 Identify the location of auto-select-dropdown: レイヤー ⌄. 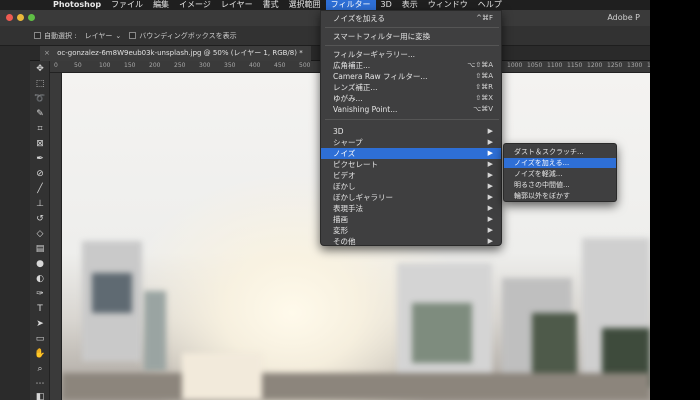
(103, 36).